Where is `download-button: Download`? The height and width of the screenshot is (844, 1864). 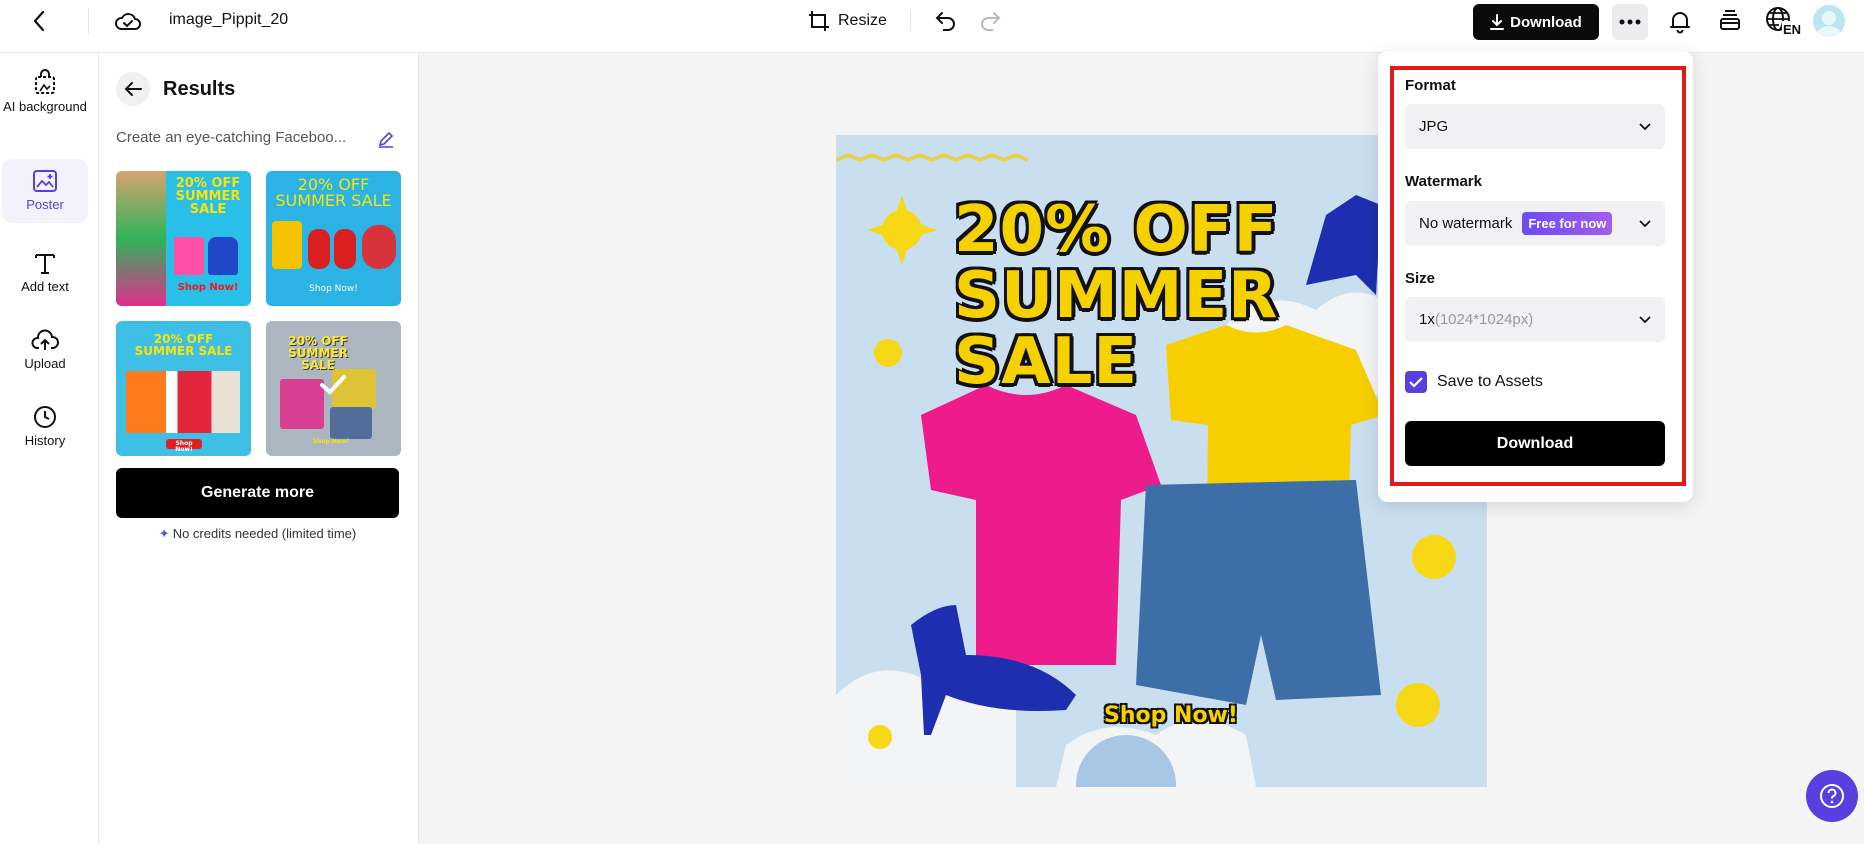 download-button: Download is located at coordinates (1536, 22).